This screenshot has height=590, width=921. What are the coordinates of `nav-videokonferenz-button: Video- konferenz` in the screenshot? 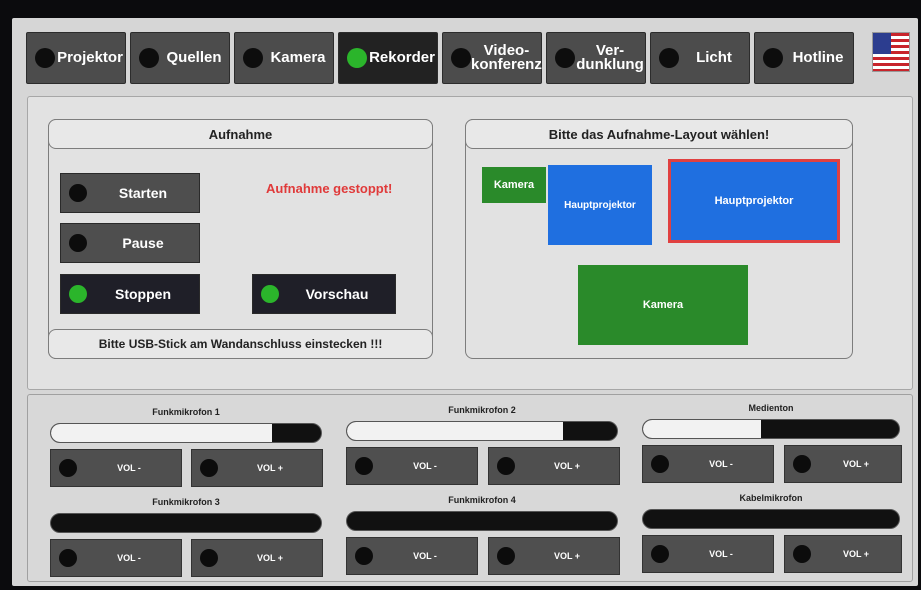 It's located at (492, 58).